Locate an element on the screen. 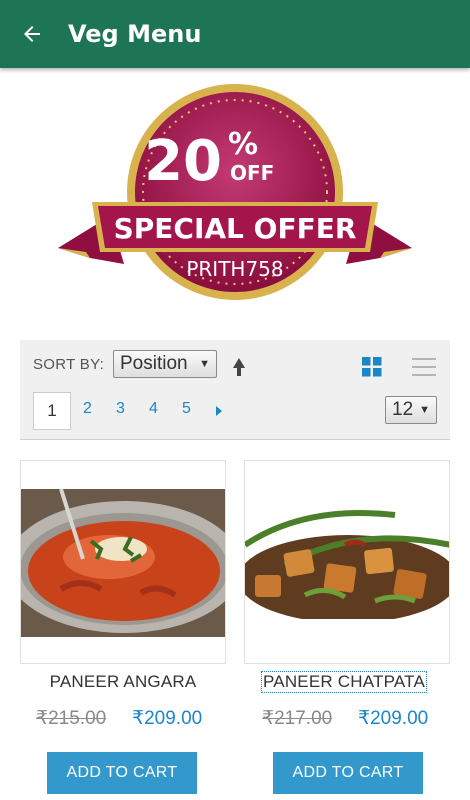 This screenshot has width=470, height=800. special-offer-text: SPECIAL OFFER is located at coordinates (235, 228).